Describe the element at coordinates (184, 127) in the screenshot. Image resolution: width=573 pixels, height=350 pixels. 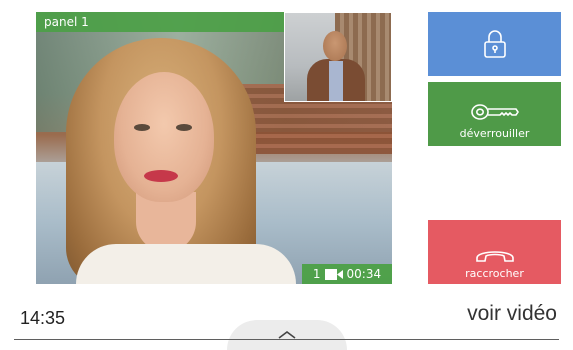
I see `visitor-eye-right` at that location.